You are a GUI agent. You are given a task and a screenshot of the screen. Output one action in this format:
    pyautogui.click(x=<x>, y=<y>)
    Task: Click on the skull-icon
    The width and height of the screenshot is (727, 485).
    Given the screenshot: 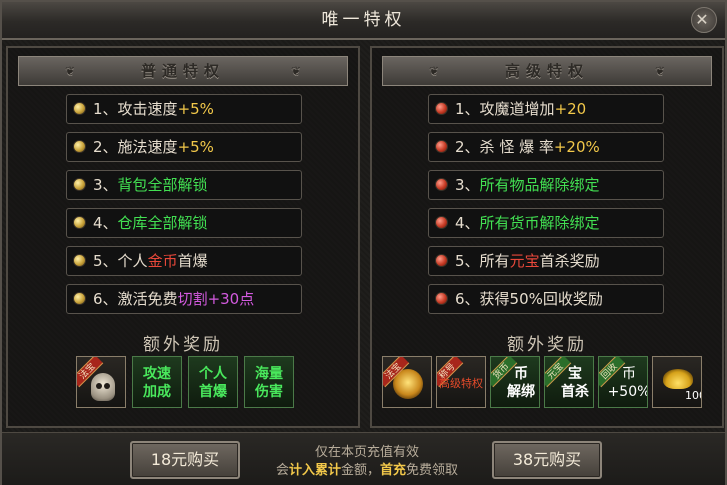 What is the action you would take?
    pyautogui.click(x=103, y=387)
    